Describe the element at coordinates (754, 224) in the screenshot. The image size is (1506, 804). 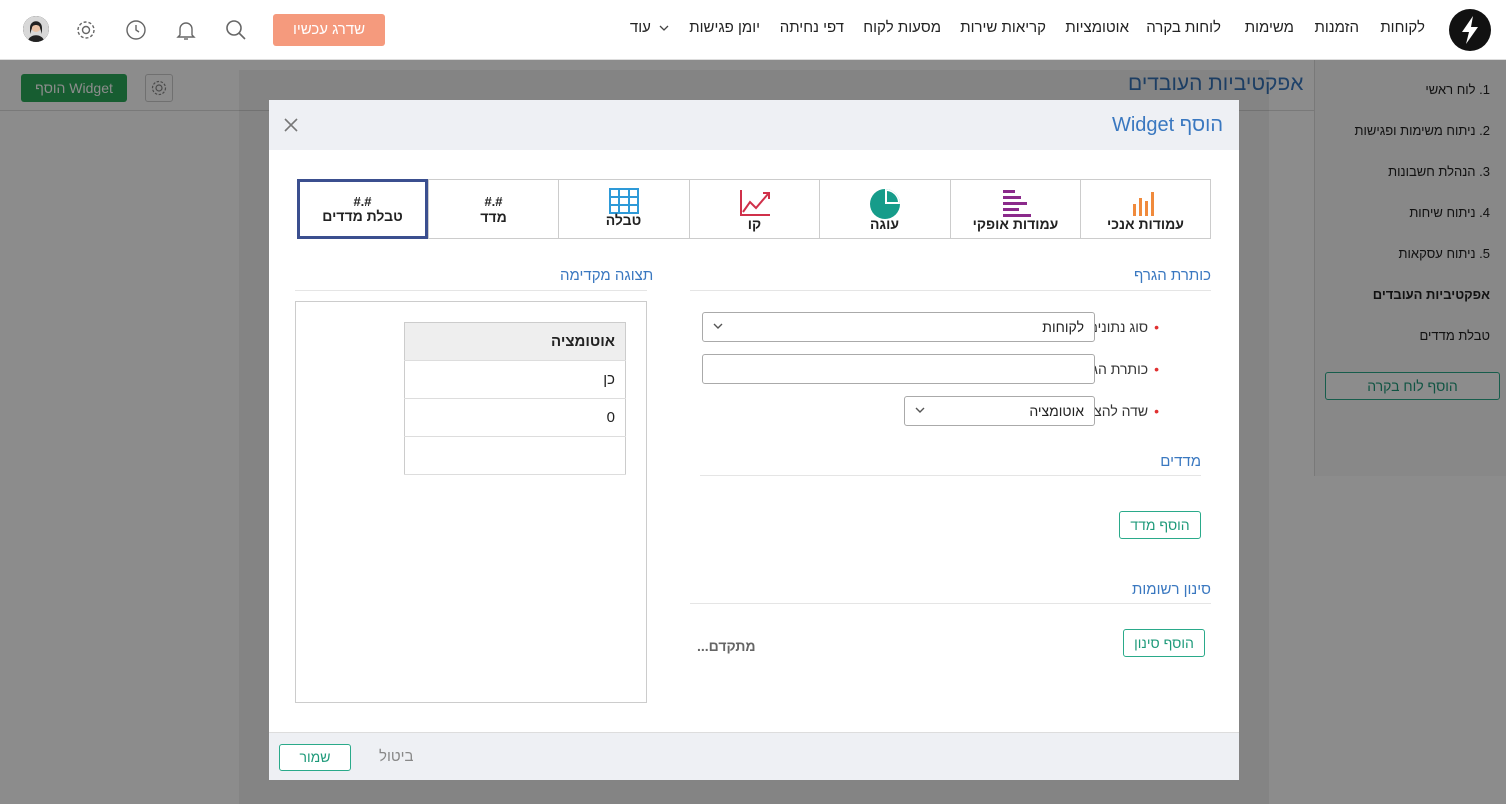
I see `type-label: קו` at that location.